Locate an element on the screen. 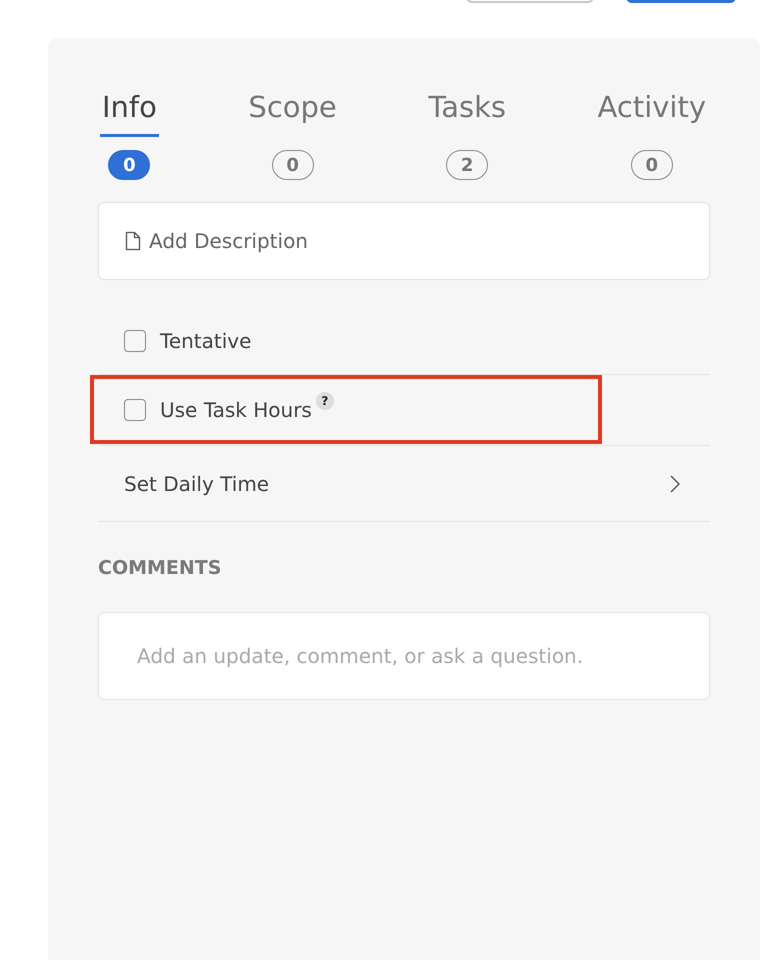 The image size is (782, 960). chevron-right-icon is located at coordinates (675, 483).